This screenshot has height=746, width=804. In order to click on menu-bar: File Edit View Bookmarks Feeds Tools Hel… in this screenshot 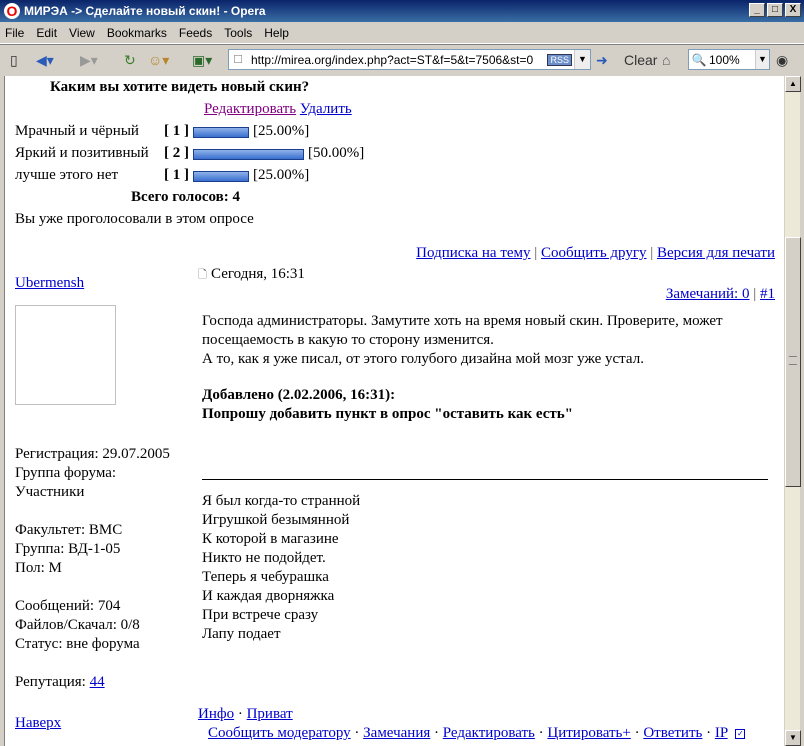, I will do `click(402, 33)`.